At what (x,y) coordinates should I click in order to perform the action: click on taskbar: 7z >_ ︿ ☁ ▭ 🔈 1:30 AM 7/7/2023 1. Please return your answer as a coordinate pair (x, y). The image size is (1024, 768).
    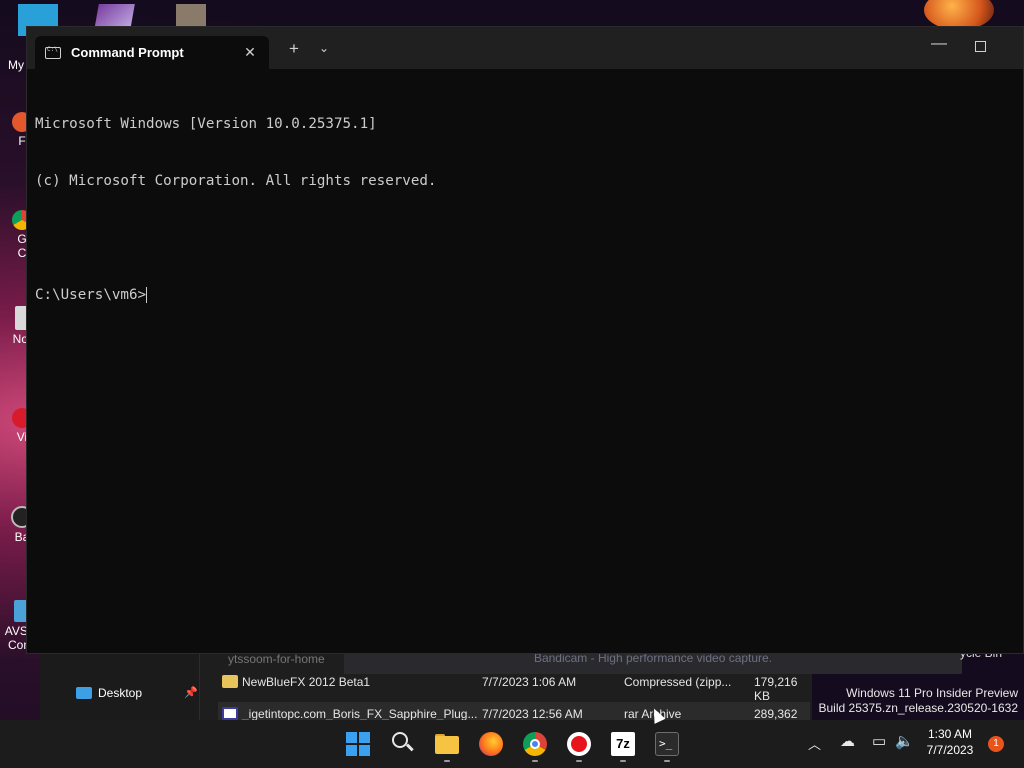
    Looking at the image, I should click on (512, 744).